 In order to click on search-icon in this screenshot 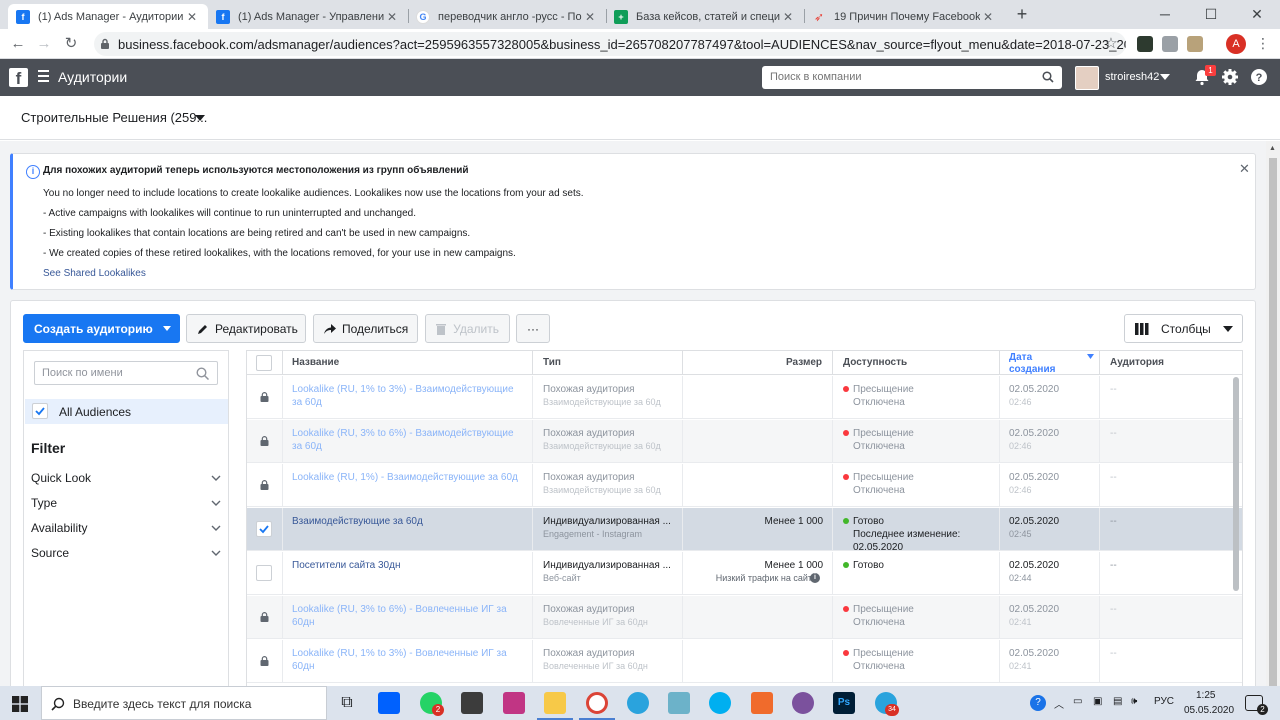, I will do `click(1048, 77)`.